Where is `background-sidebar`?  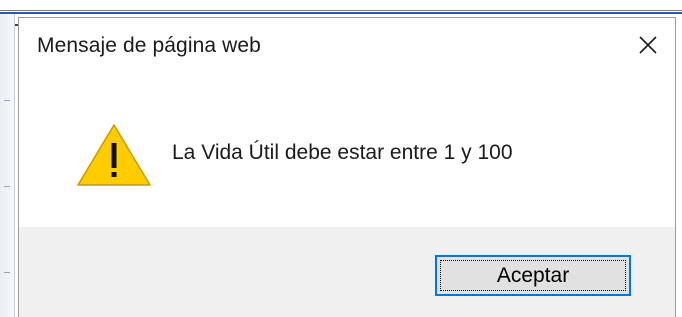
background-sidebar is located at coordinates (7, 165).